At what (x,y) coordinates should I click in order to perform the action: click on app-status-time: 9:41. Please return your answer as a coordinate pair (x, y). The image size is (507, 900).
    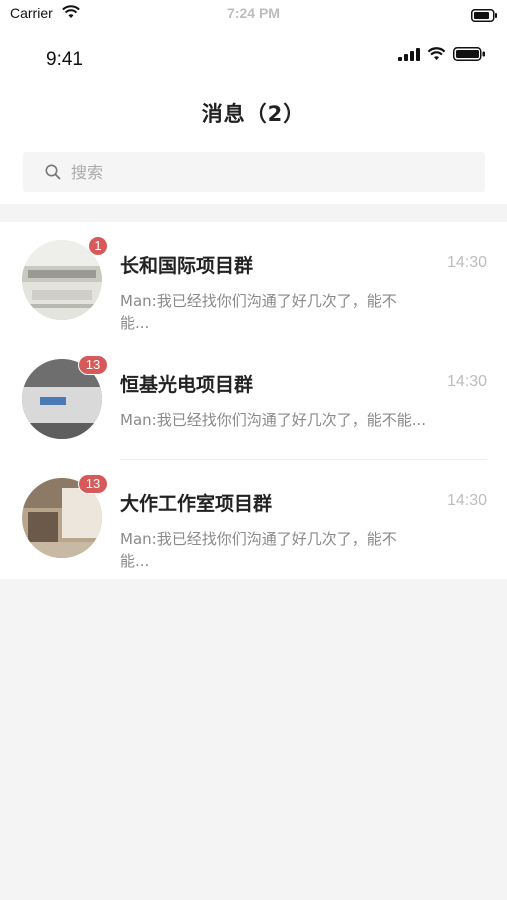
    Looking at the image, I should click on (64, 59).